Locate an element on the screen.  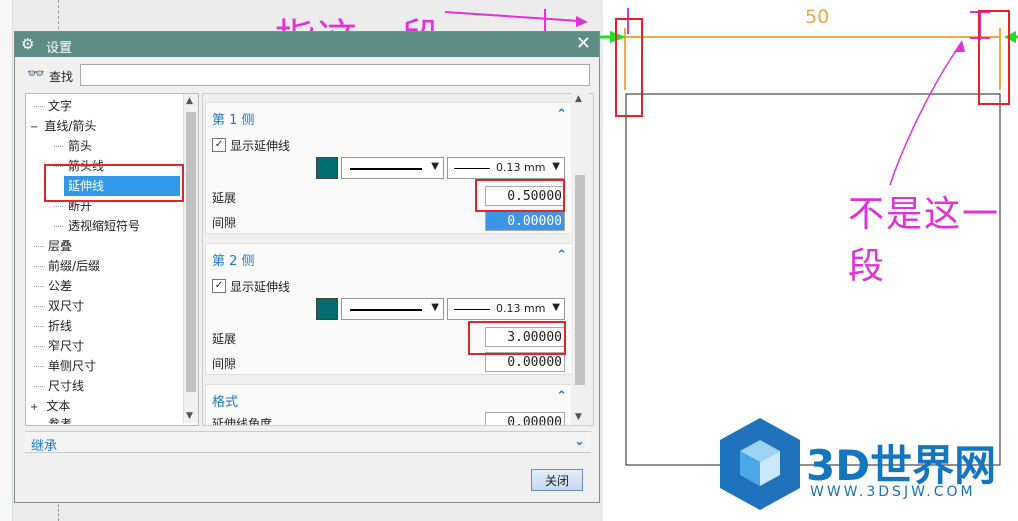
highlight-box-side2-extend is located at coordinates (517, 338).